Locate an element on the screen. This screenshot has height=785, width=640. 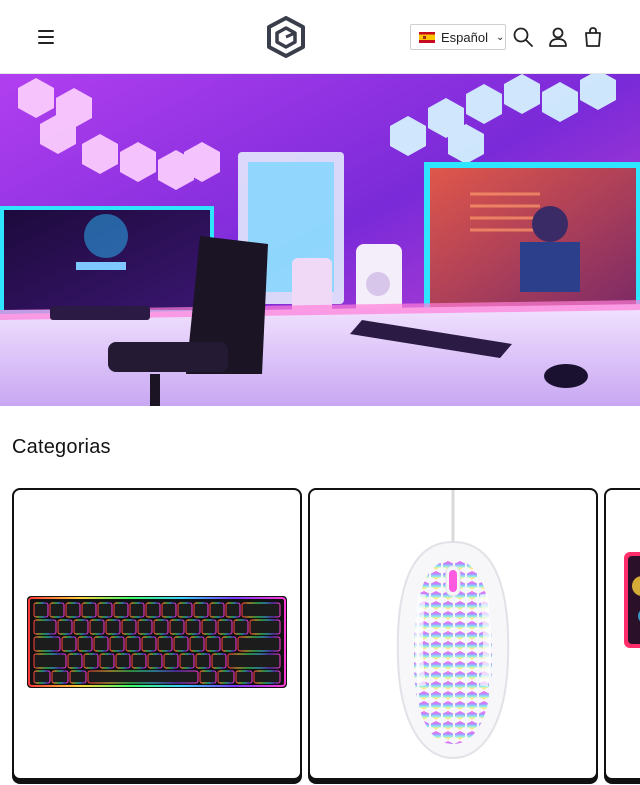
mousepad-image is located at coordinates (632, 600).